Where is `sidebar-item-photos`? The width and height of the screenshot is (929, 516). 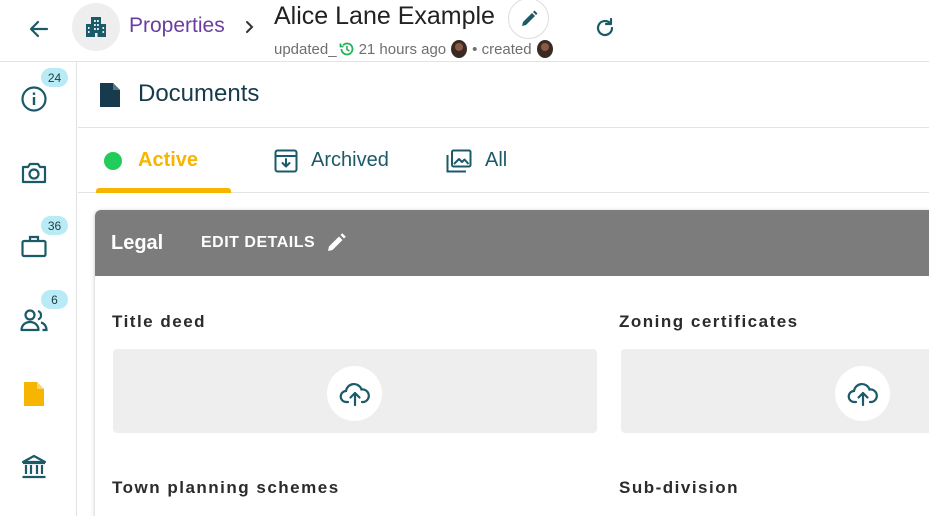
sidebar-item-photos is located at coordinates (34, 173).